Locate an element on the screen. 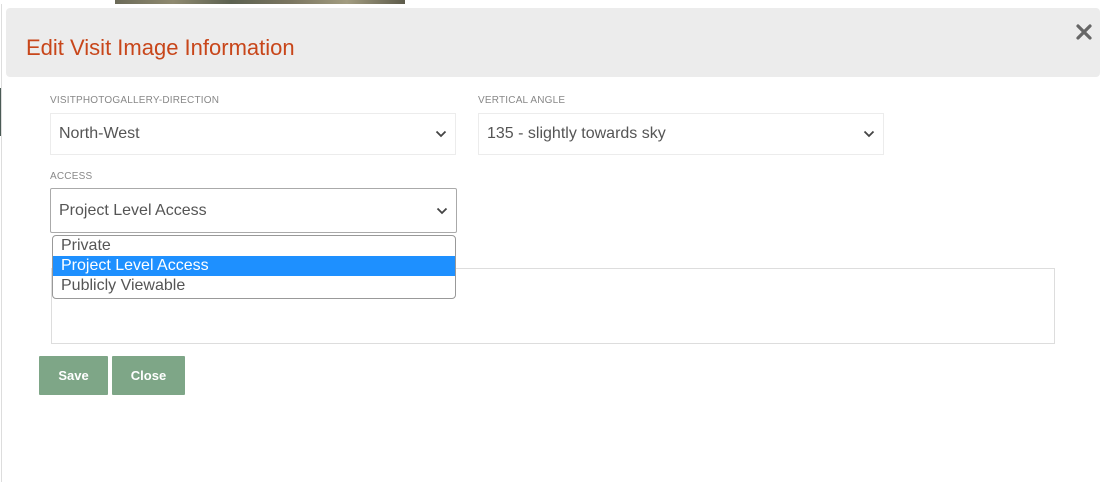 Image resolution: width=1103 pixels, height=482 pixels. close-icon is located at coordinates (1084, 32).